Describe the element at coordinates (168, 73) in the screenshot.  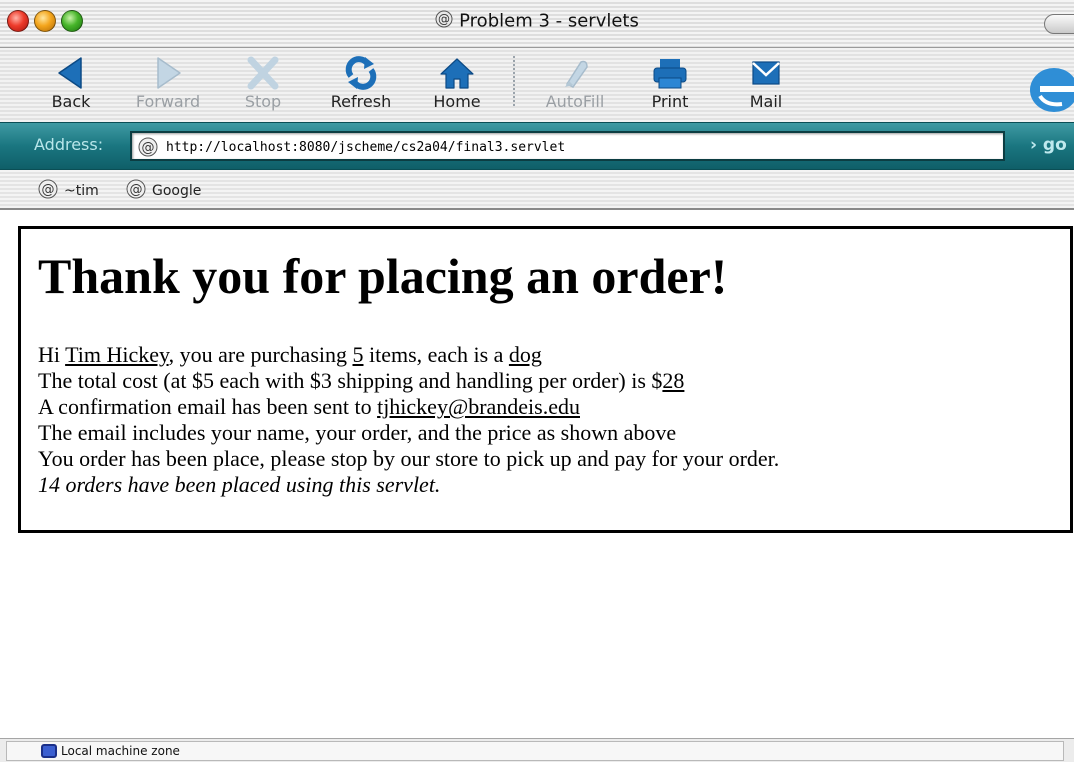
I see `forward-arrow-icon` at that location.